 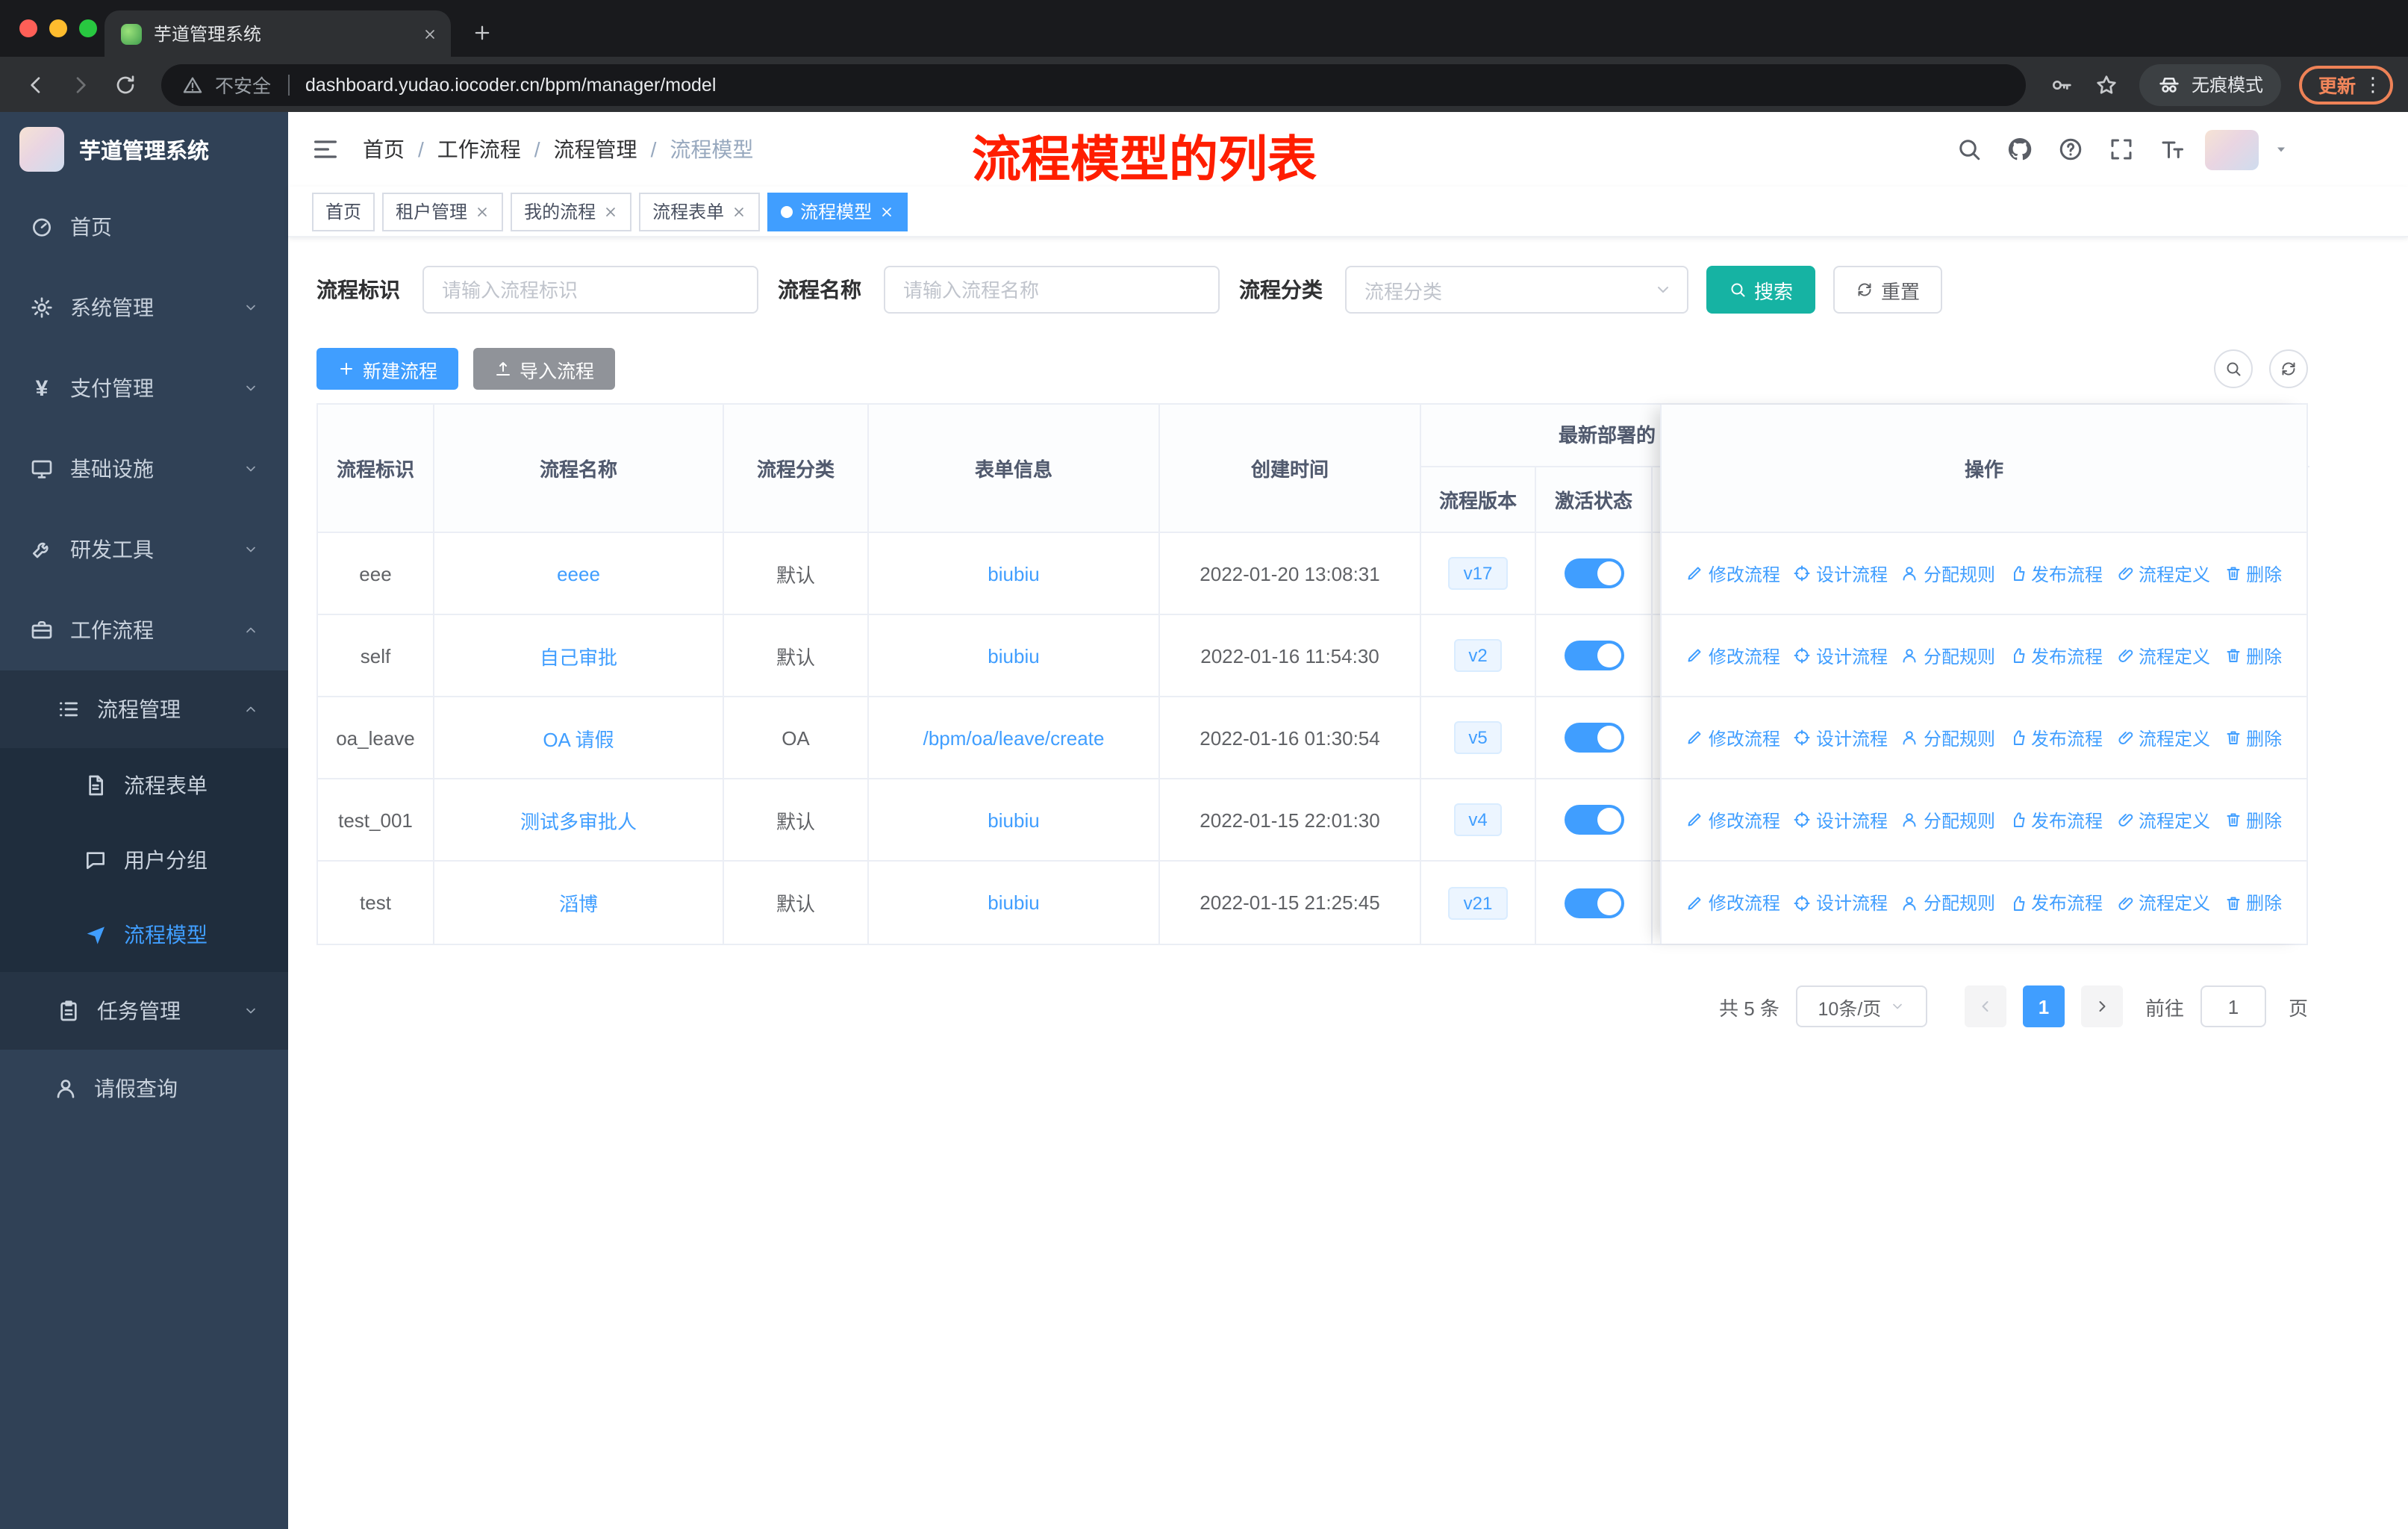 What do you see at coordinates (144, 388) in the screenshot?
I see `sidebar-item-payment: ¥ 支付管理` at bounding box center [144, 388].